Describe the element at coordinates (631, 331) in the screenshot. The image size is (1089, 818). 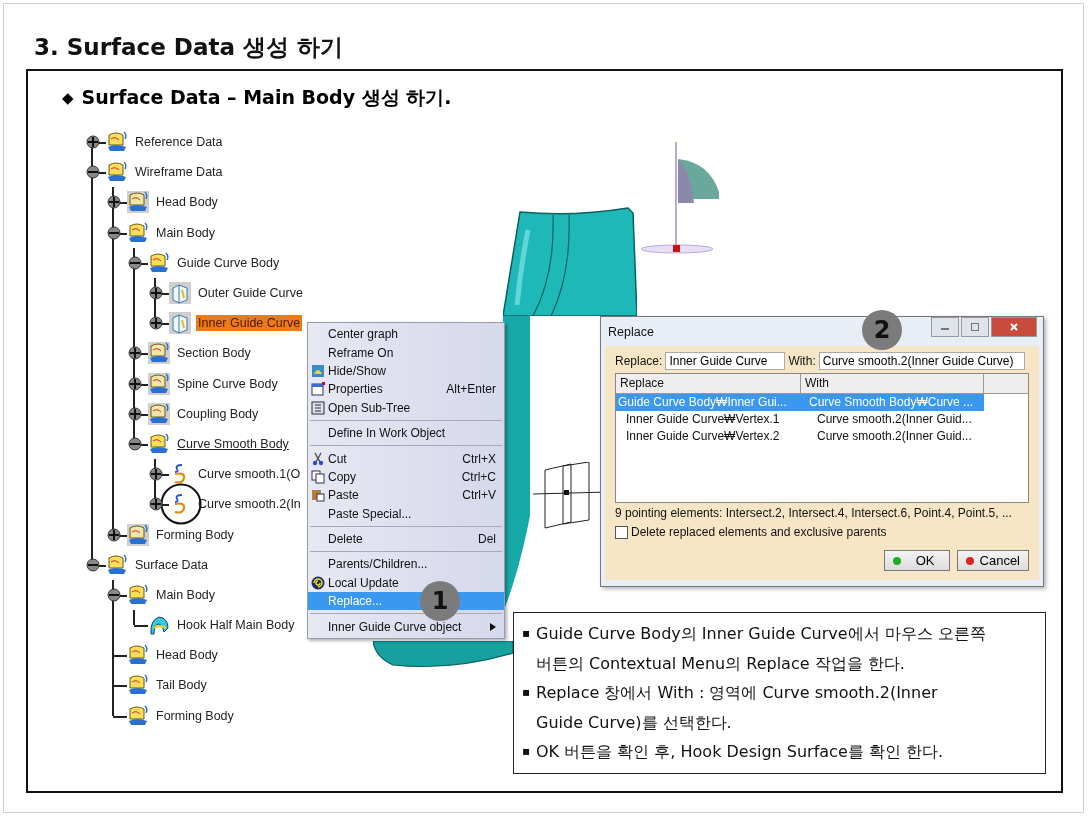
I see `dialog-title: Replace` at that location.